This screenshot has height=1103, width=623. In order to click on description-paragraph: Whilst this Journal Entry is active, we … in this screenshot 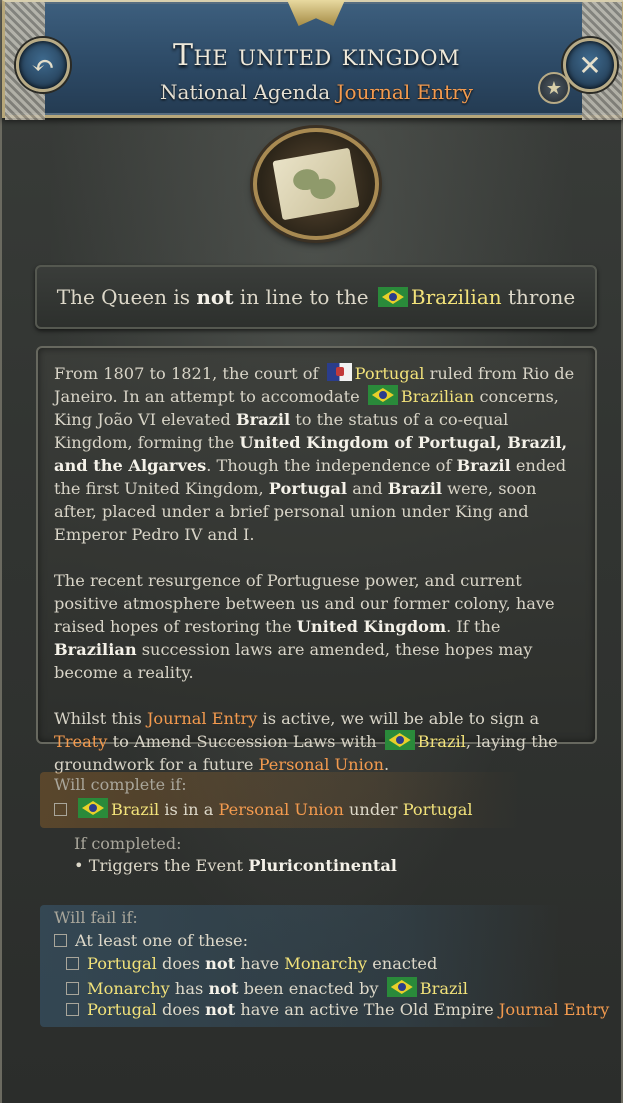, I will do `click(316, 741)`.